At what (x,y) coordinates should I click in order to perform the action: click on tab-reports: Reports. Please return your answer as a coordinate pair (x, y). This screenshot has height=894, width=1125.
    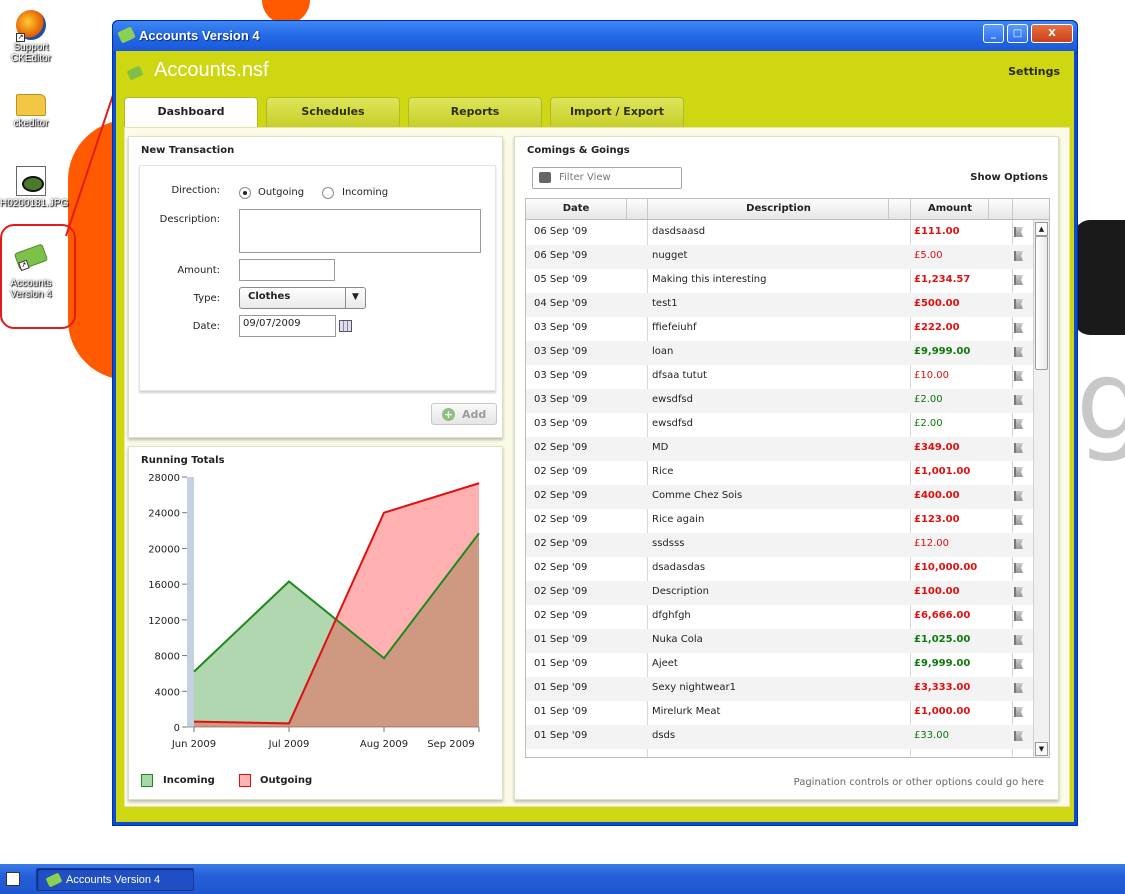
    Looking at the image, I should click on (475, 112).